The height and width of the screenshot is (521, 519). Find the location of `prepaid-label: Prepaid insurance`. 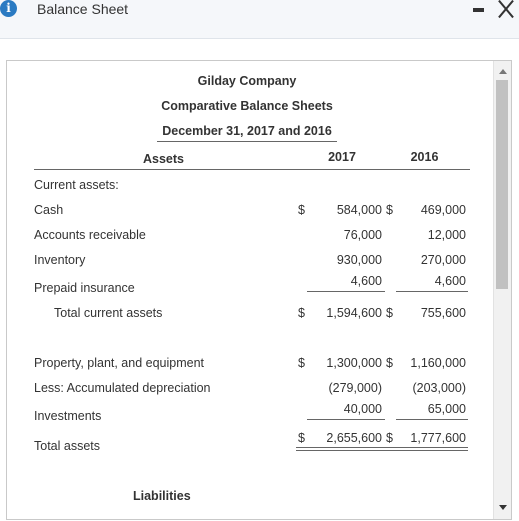

prepaid-label: Prepaid insurance is located at coordinates (84, 288).